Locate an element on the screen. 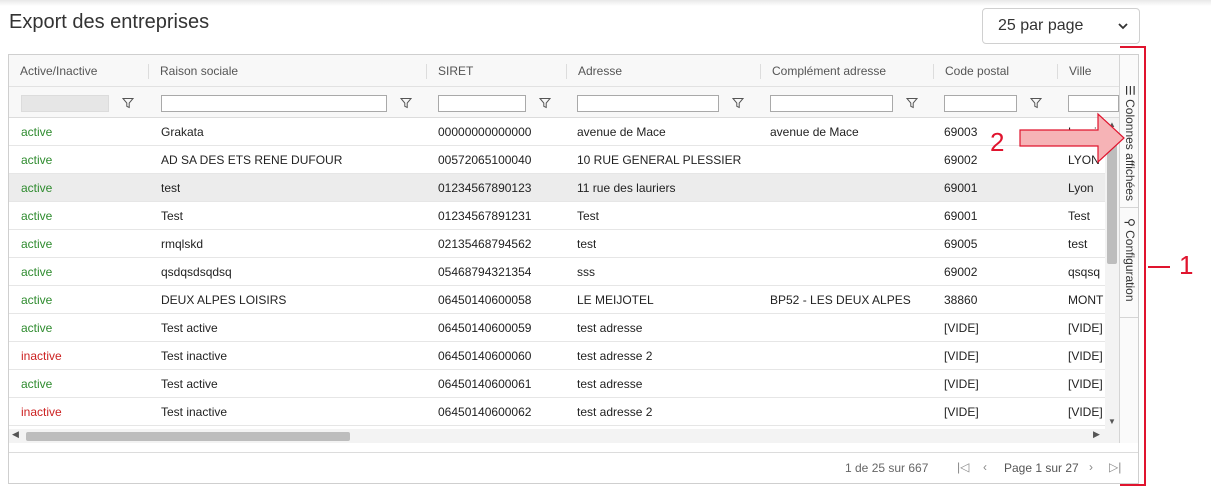  header-ville: Ville is located at coordinates (1088, 71).